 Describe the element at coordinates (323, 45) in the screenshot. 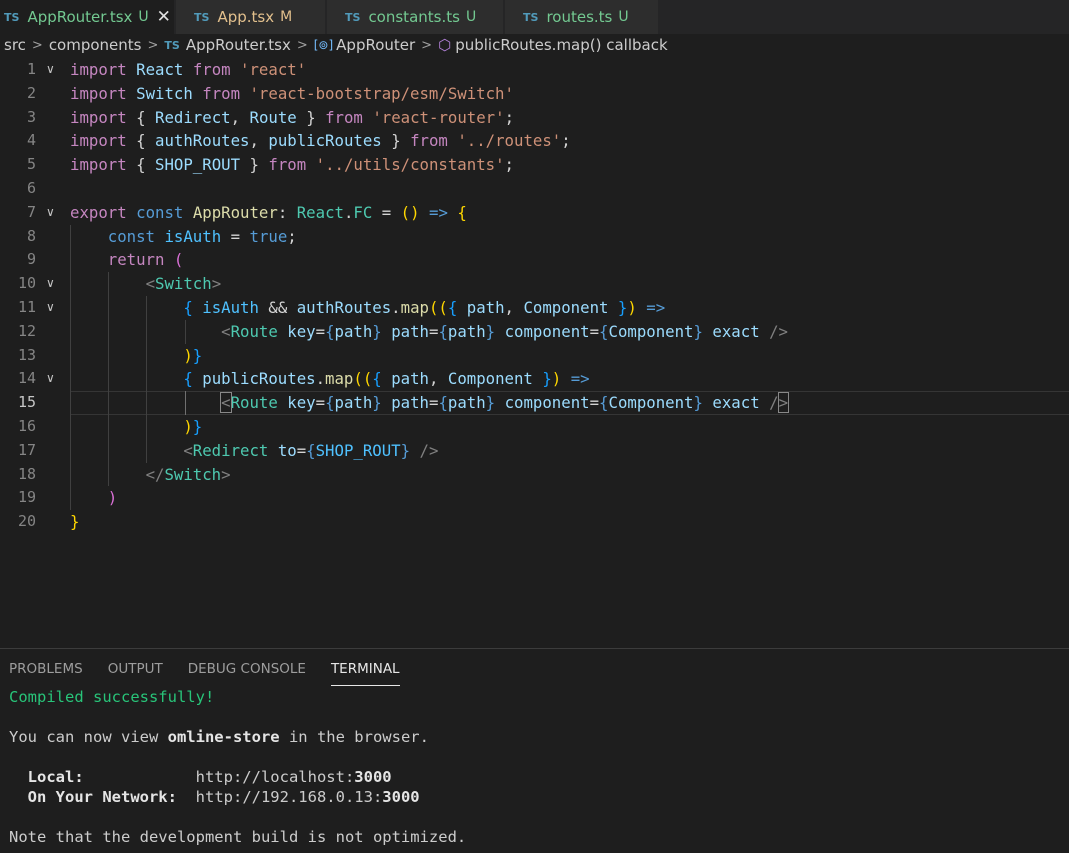

I see `variable-symbol-icon: [⊚]` at that location.